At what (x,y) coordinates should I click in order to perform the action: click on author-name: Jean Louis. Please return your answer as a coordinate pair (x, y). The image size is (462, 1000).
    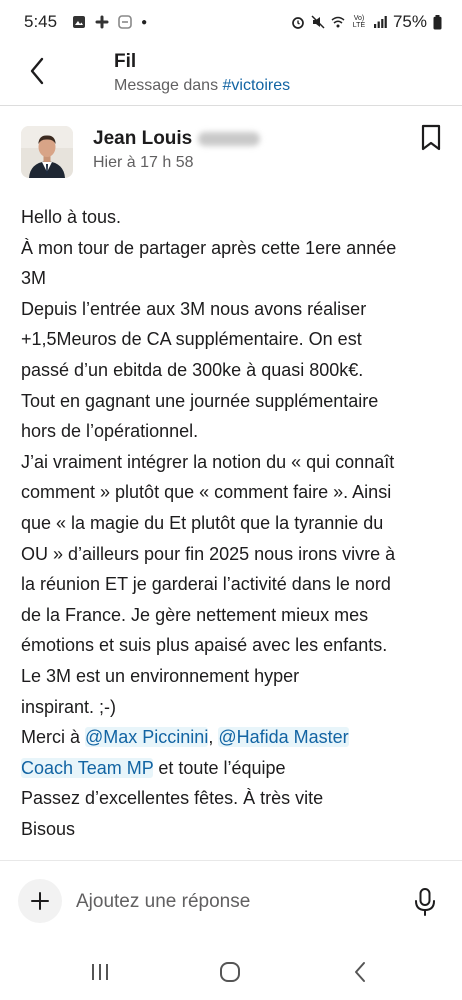
    Looking at the image, I should click on (177, 139).